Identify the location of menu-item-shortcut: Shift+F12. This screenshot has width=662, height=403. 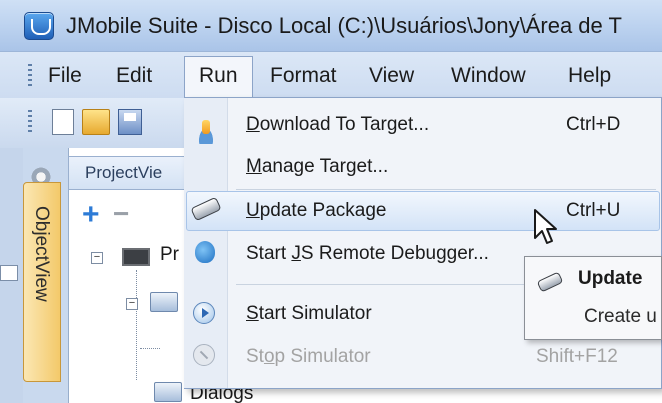
(577, 356).